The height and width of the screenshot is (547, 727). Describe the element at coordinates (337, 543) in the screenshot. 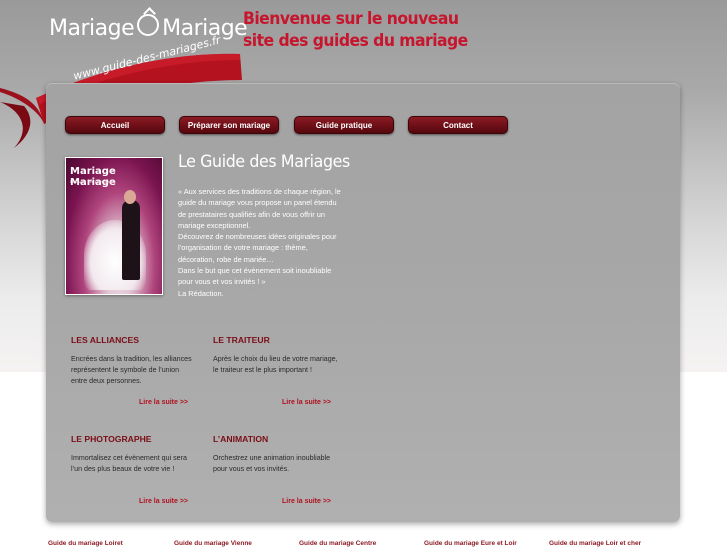

I see `footer-link-centre: Guide du mariage Centre` at that location.